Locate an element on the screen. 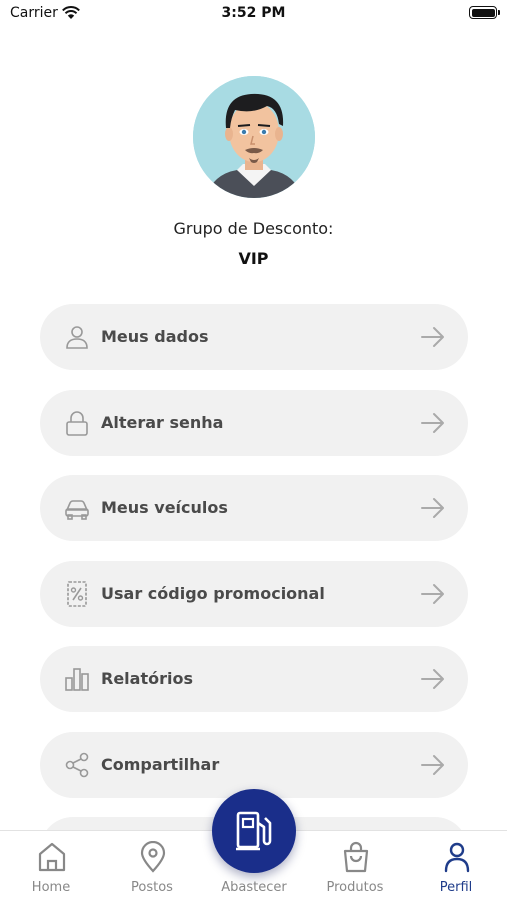  car-icon is located at coordinates (77, 510).